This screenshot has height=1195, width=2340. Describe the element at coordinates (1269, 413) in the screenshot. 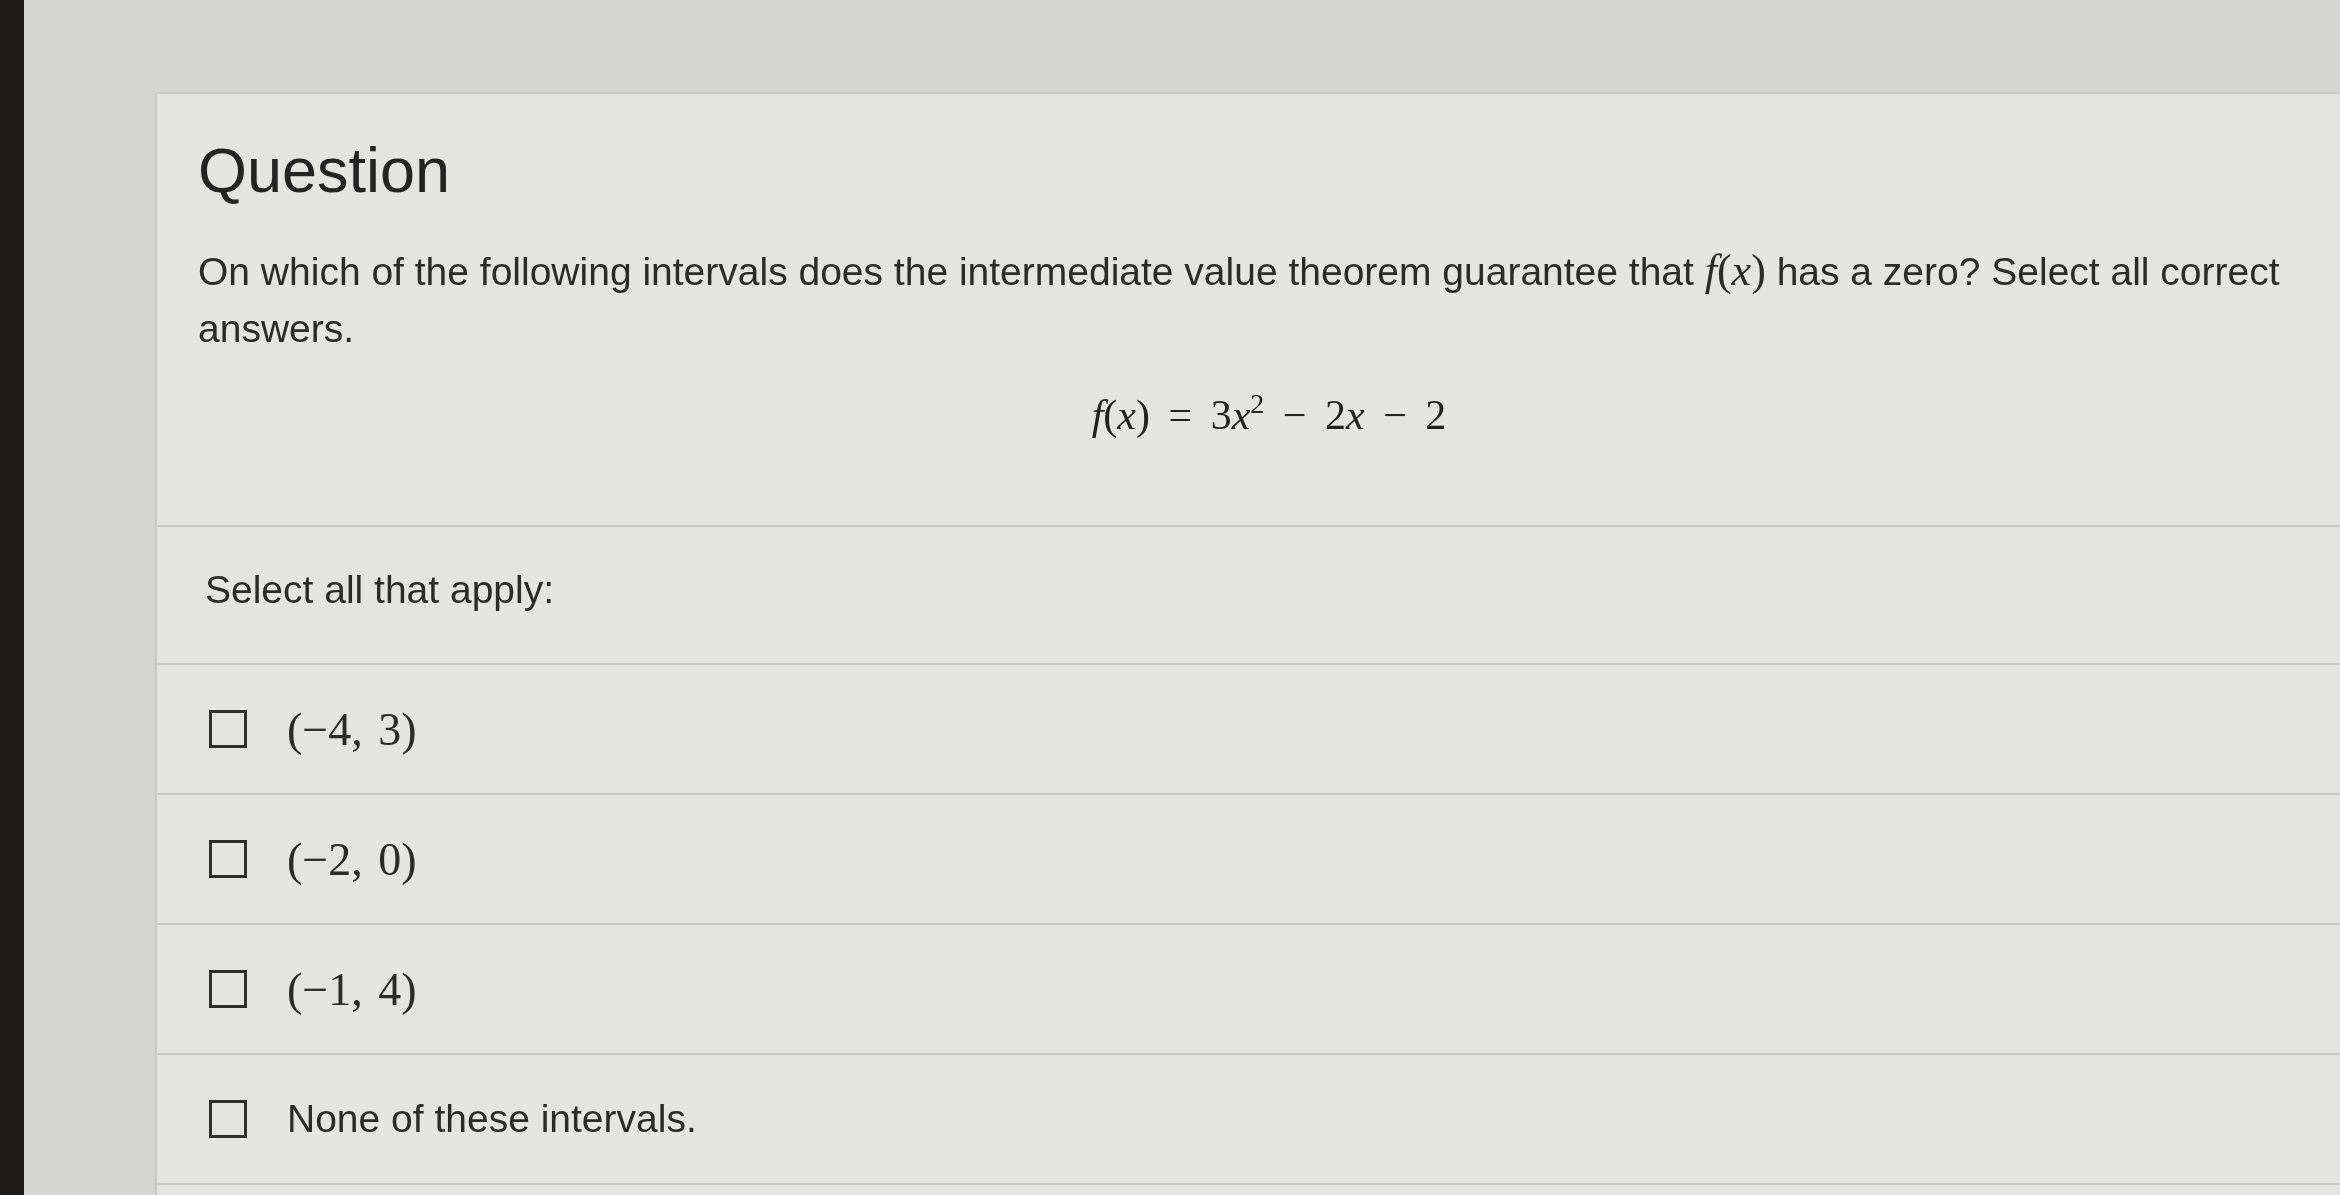

I see `function-formula: f(x) = 3x$^{2}$ − 2x − 2` at that location.